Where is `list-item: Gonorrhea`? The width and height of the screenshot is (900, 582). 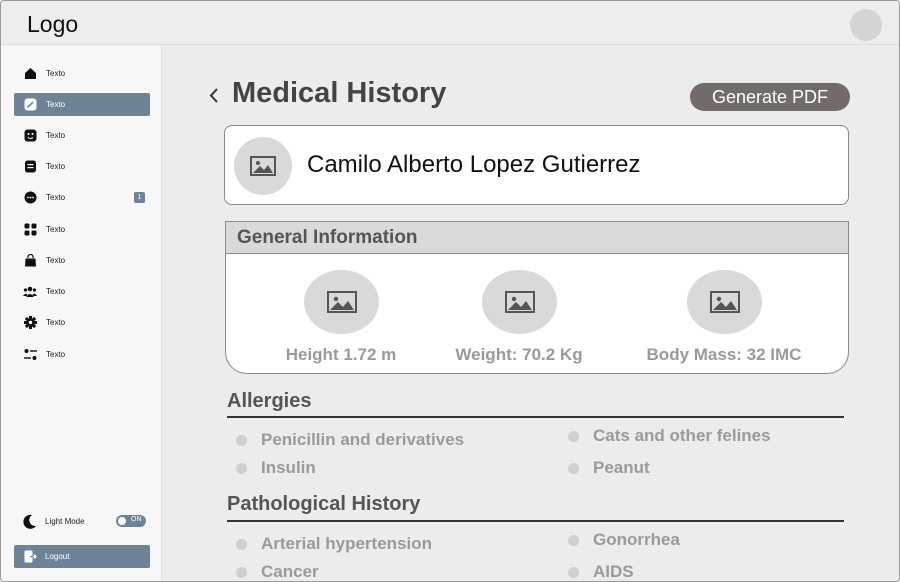
list-item: Gonorrhea is located at coordinates (624, 540).